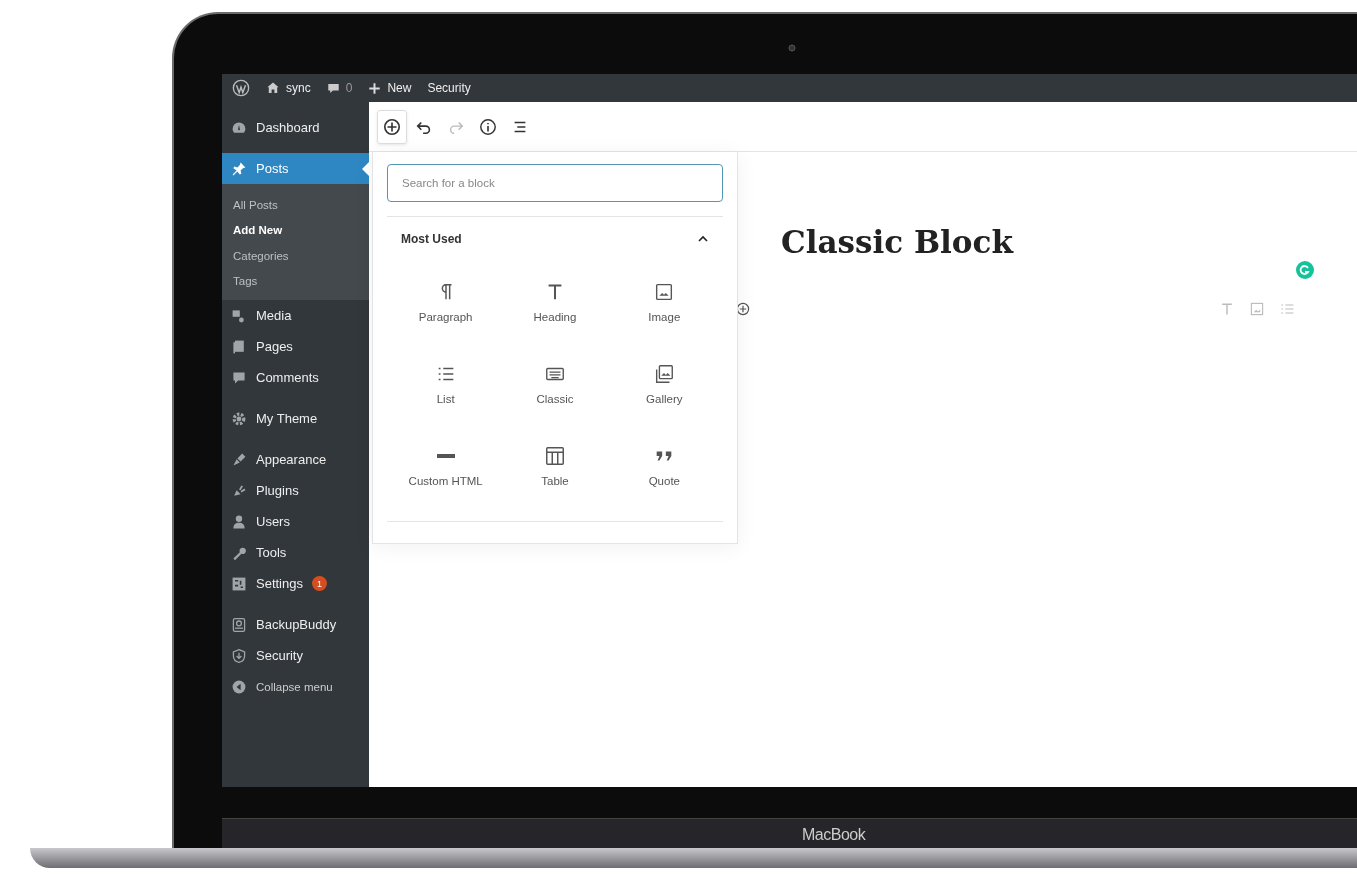  Describe the element at coordinates (834, 835) in the screenshot. I see `device-label: MacBook` at that location.